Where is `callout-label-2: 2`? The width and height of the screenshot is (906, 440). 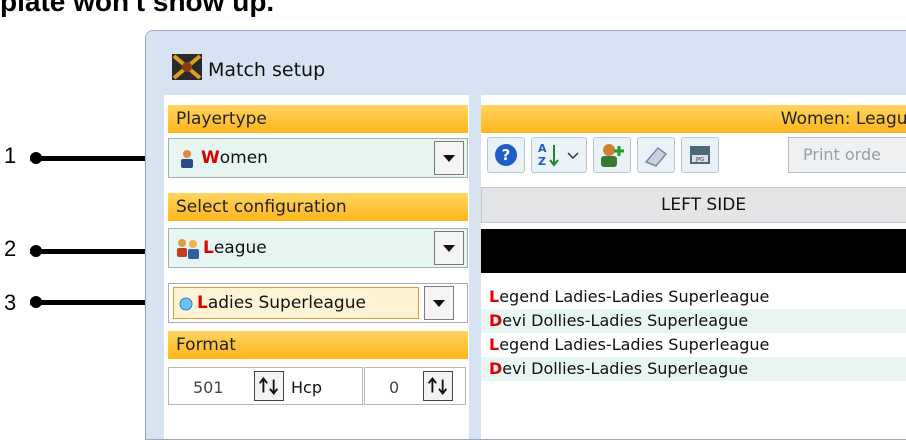
callout-label-2: 2 is located at coordinates (10, 248).